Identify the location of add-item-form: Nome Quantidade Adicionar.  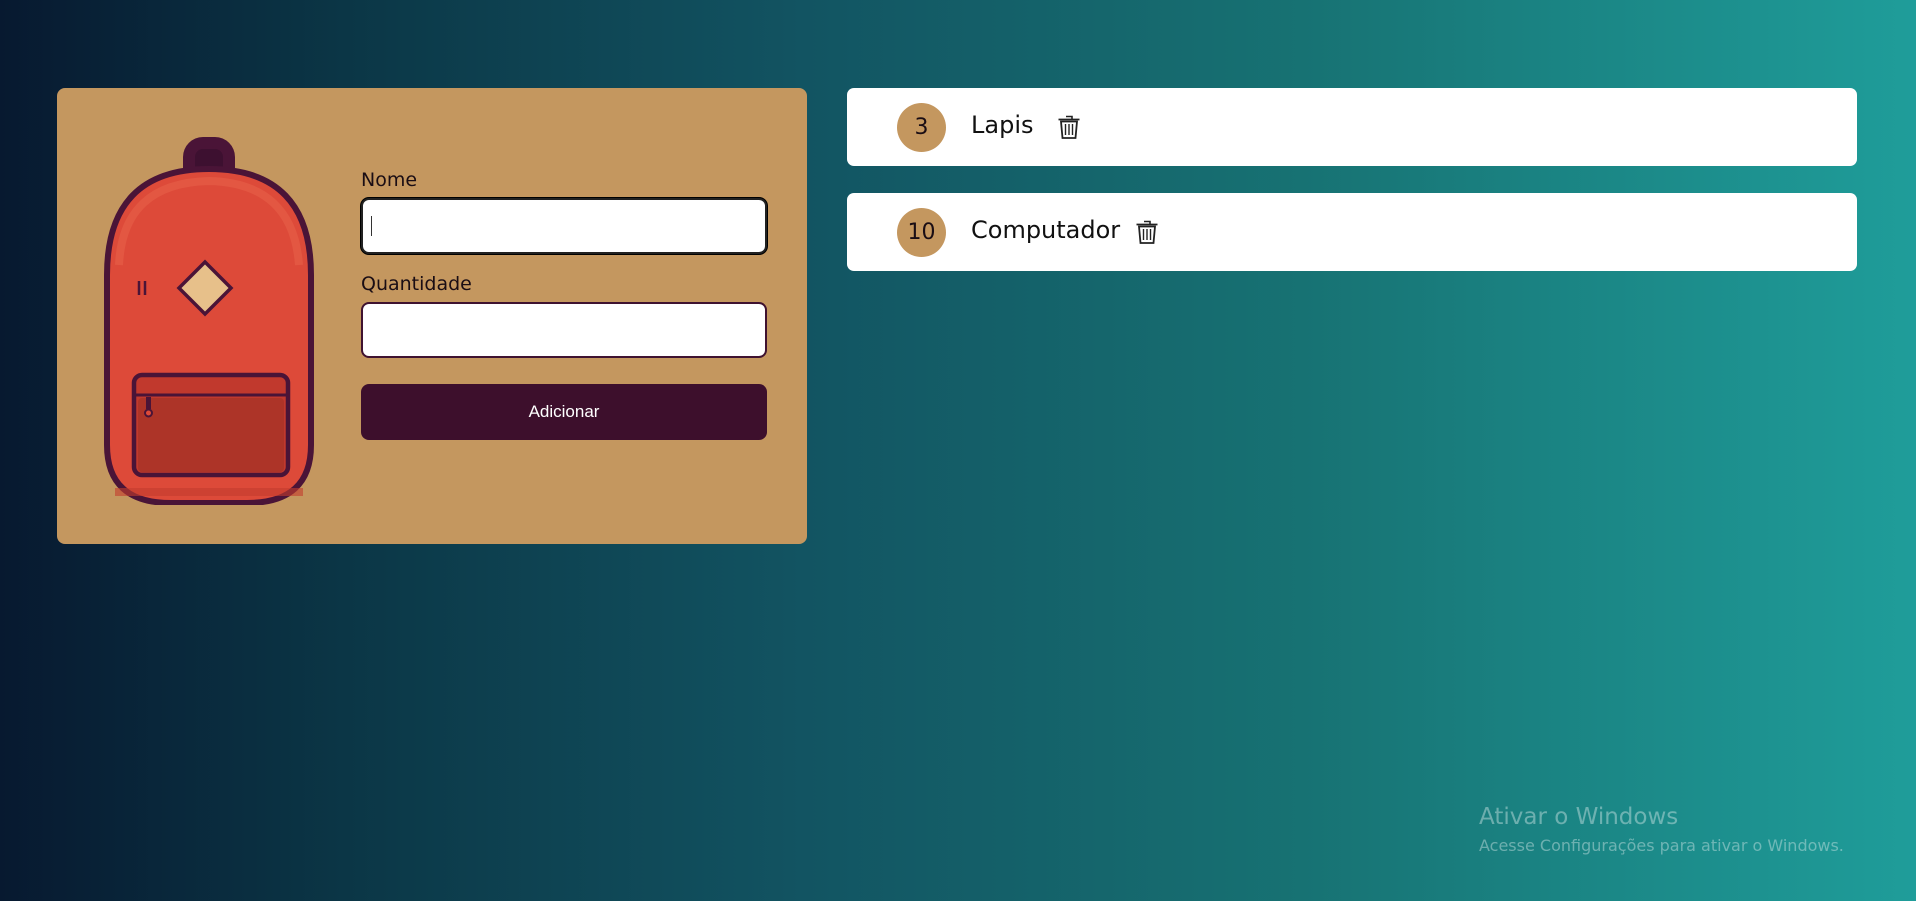
(564, 304).